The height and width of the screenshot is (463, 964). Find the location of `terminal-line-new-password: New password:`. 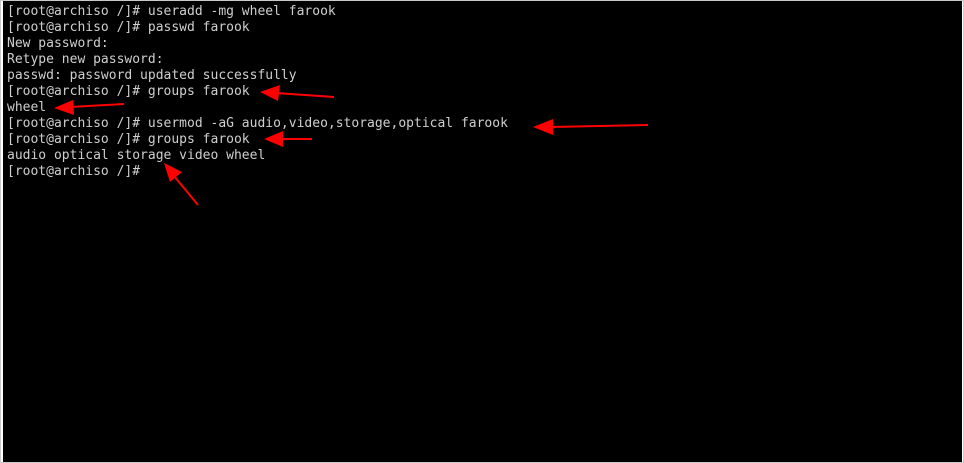

terminal-line-new-password: New password: is located at coordinates (58, 43).